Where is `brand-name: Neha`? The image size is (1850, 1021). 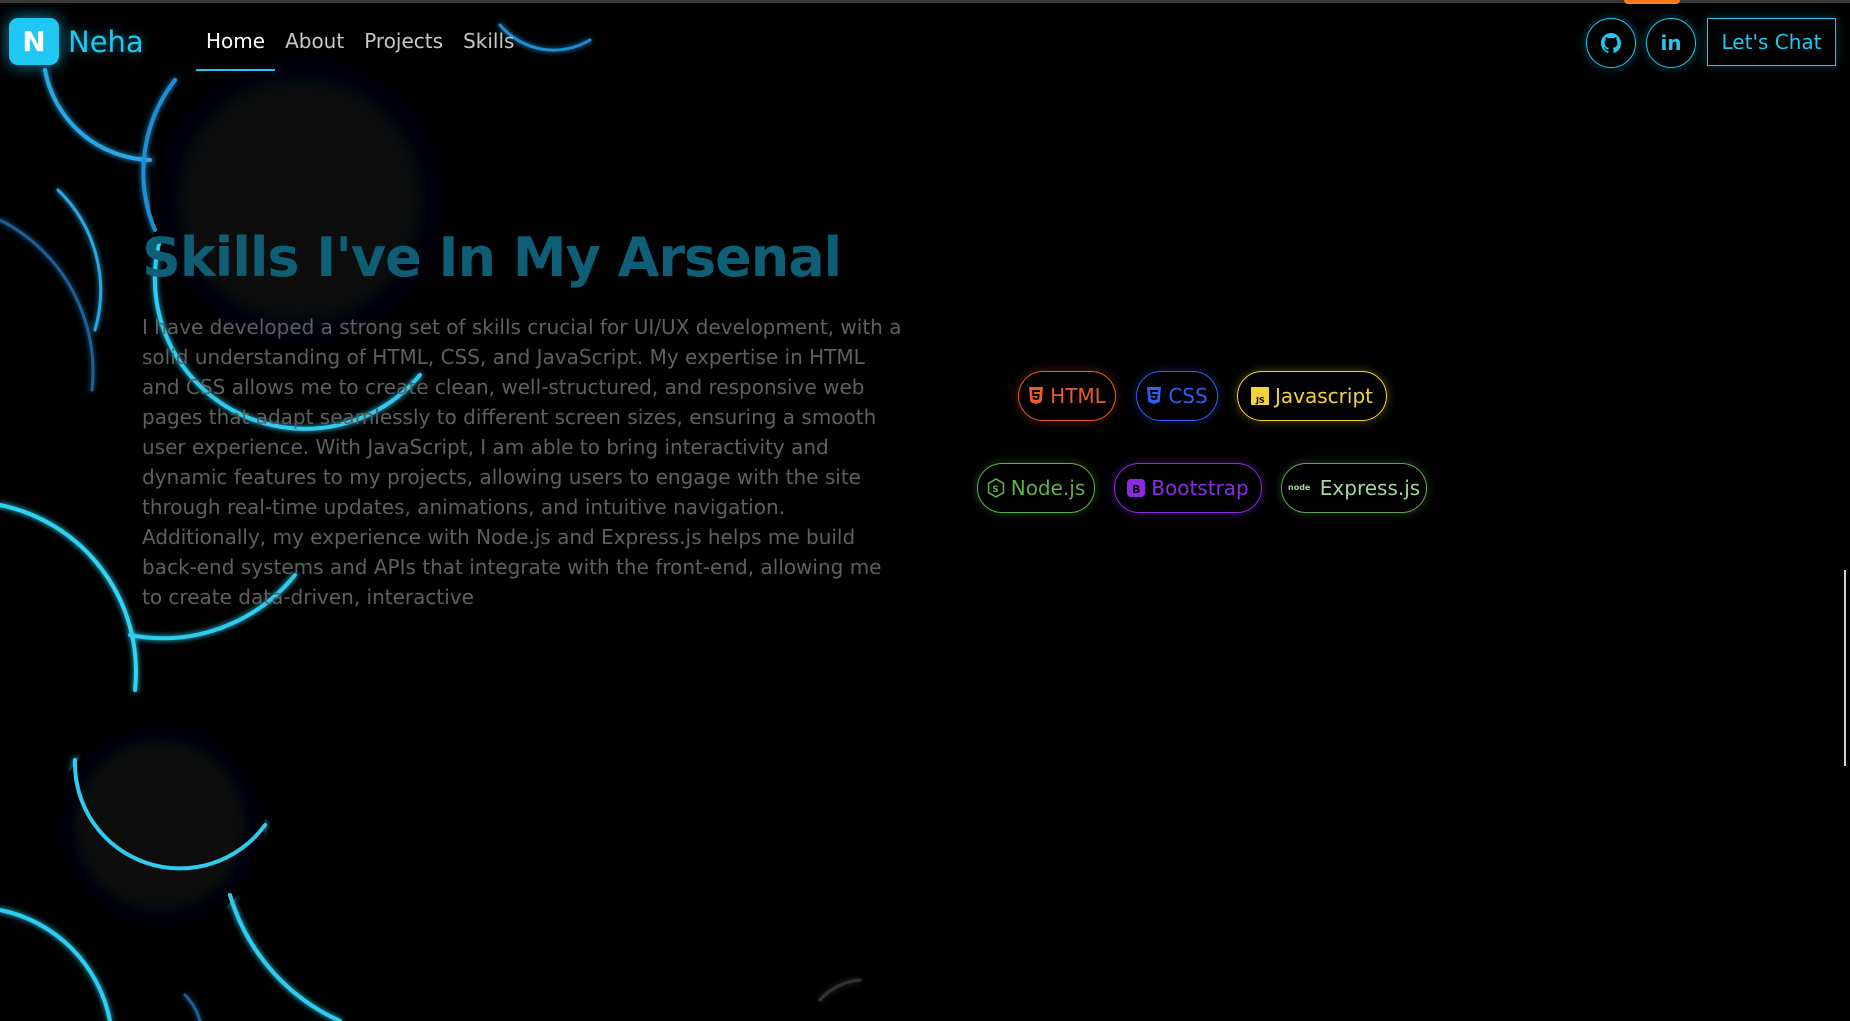 brand-name: Neha is located at coordinates (106, 41).